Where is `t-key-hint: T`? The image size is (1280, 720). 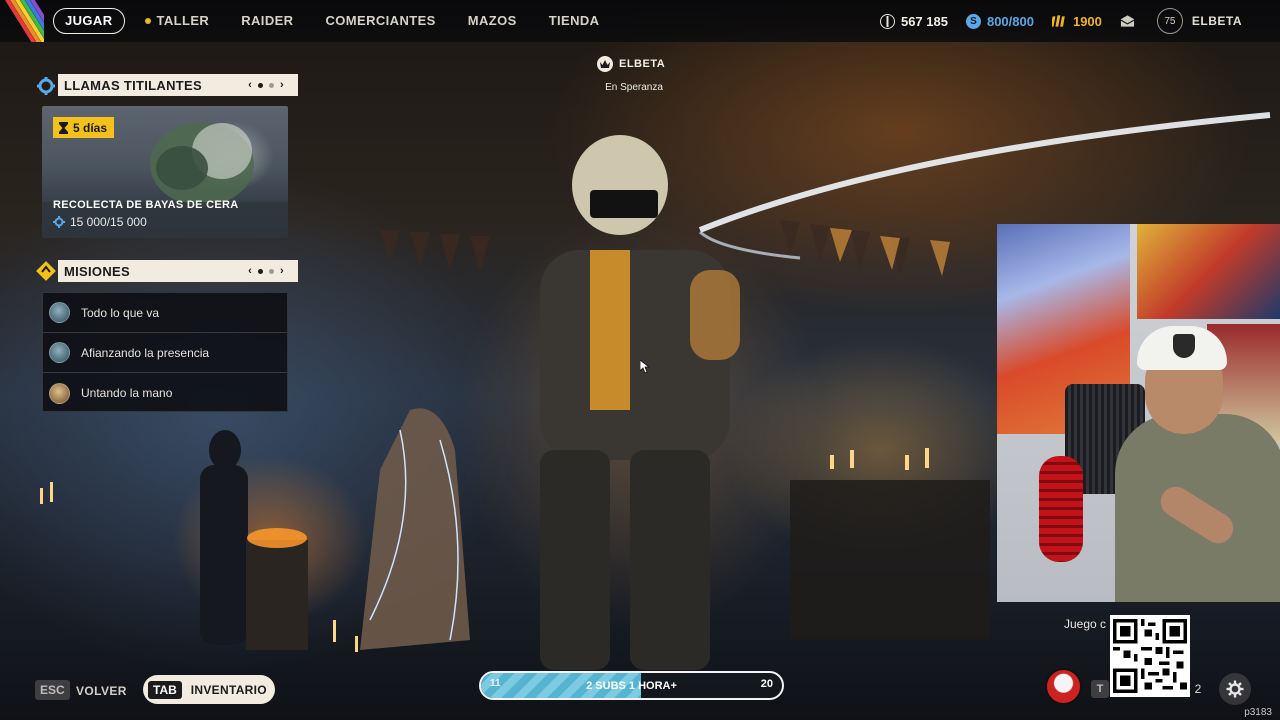
t-key-hint: T is located at coordinates (1100, 689).